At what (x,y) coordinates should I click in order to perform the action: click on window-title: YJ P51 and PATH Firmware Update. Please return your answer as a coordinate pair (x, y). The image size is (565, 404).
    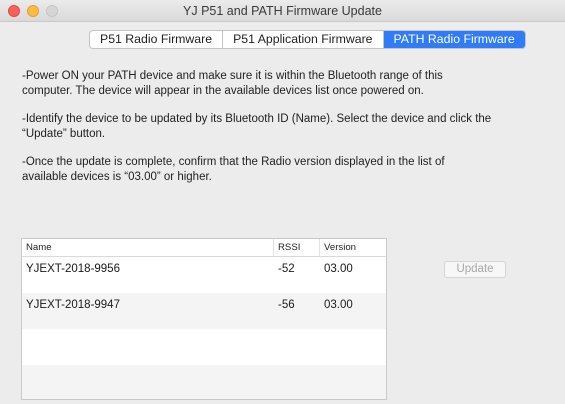
    Looking at the image, I should click on (282, 11).